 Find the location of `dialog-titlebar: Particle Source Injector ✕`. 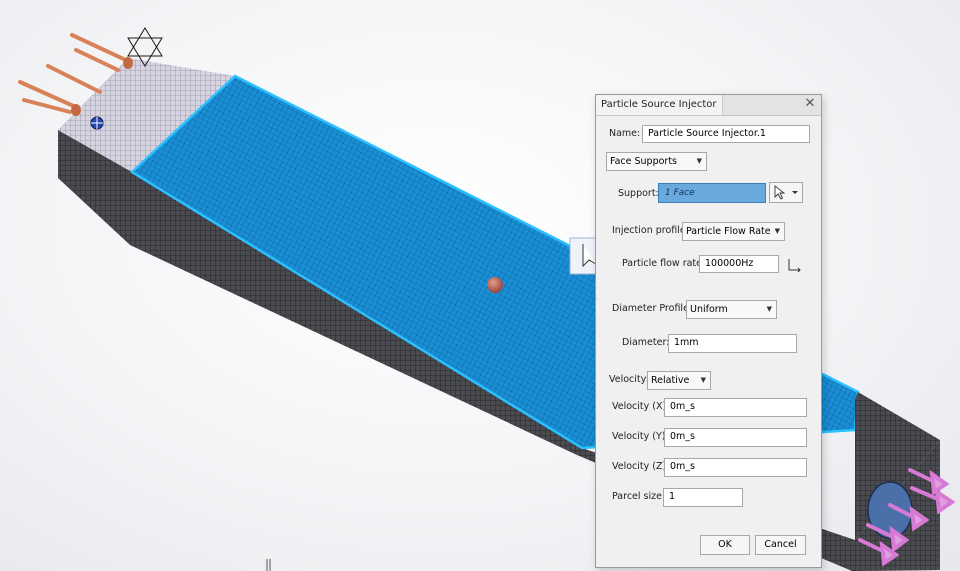

dialog-titlebar: Particle Source Injector ✕ is located at coordinates (708, 105).